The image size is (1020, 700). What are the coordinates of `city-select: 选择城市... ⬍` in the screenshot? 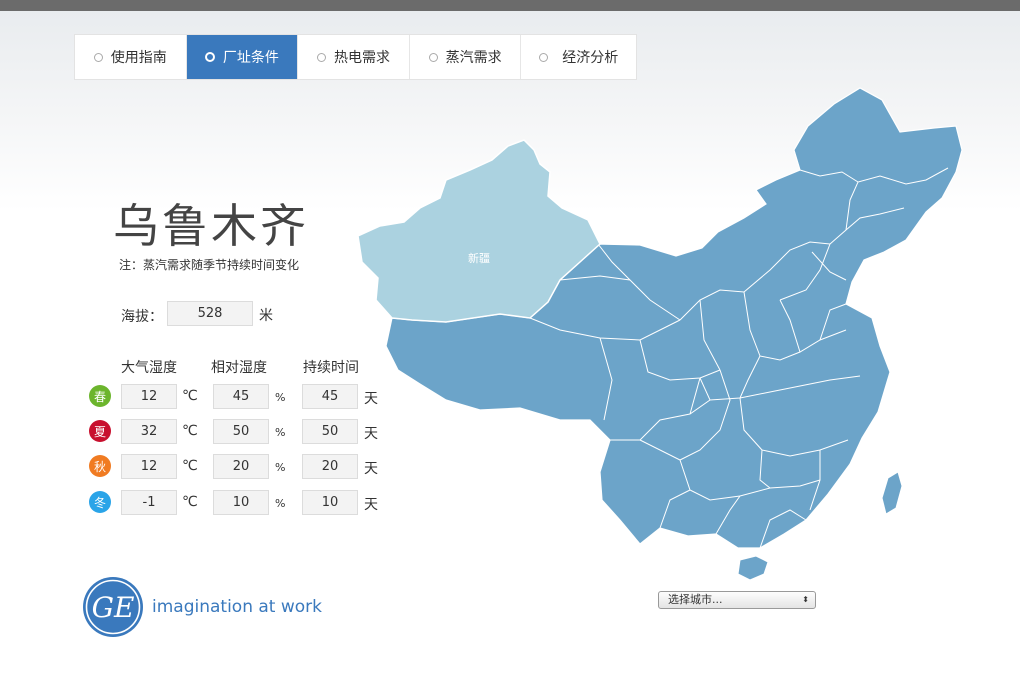 It's located at (737, 600).